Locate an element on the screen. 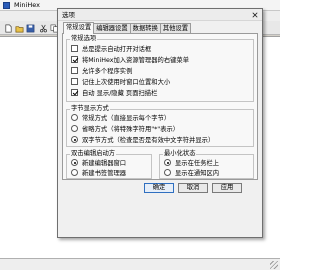 The height and width of the screenshot is (270, 320). option-label: 显示在任务栏上 is located at coordinates (197, 163).